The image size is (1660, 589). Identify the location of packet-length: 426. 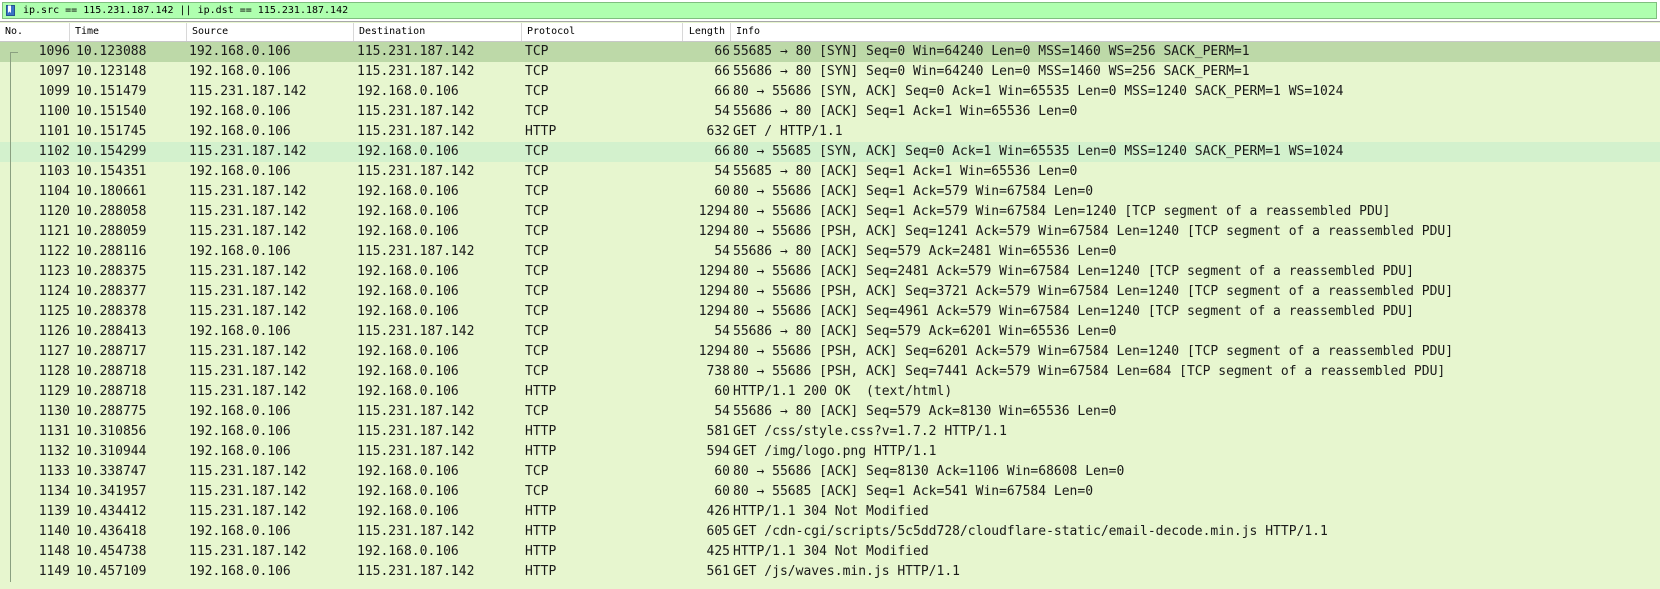
(718, 511).